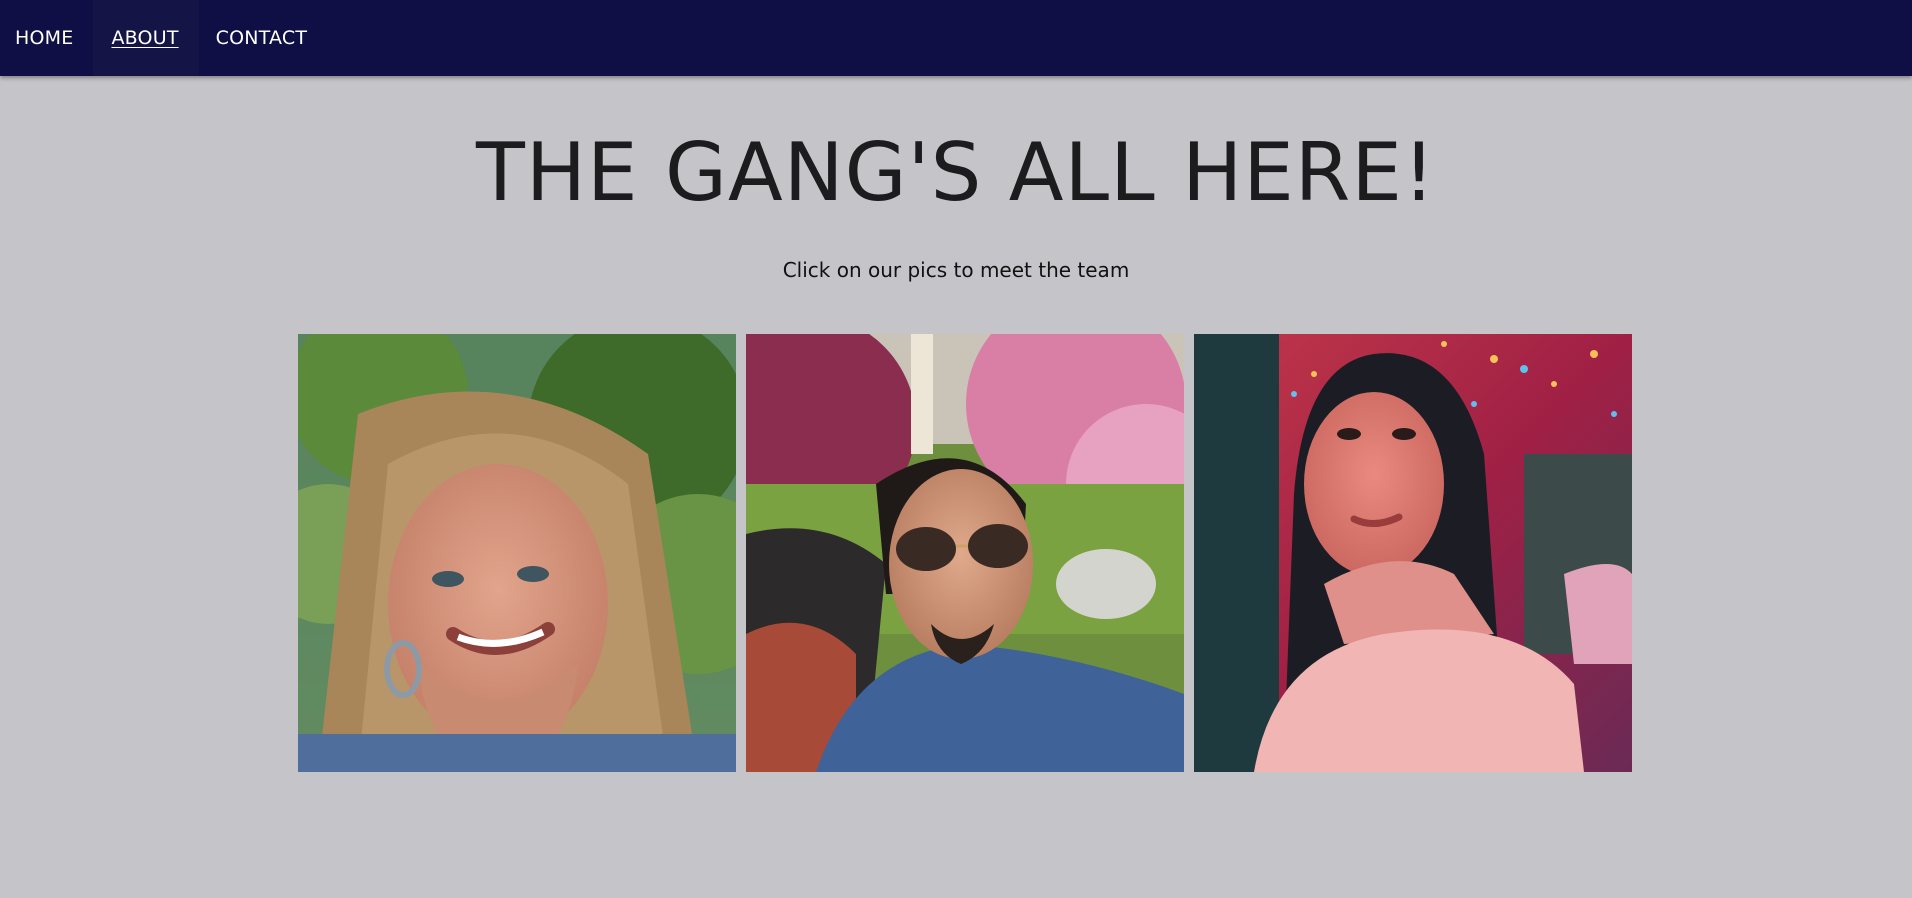 The height and width of the screenshot is (898, 1912). I want to click on nav-contact-link: CONTACT, so click(263, 38).